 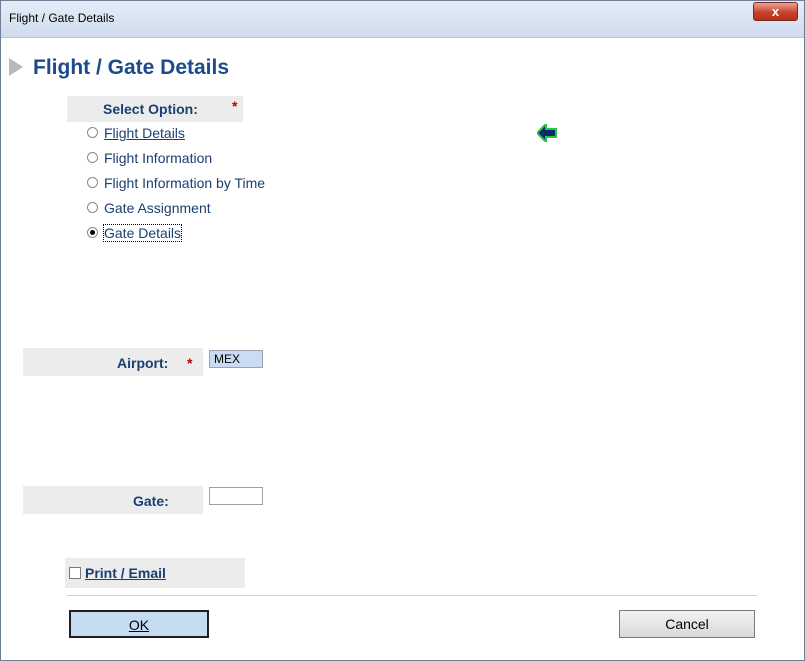 I want to click on close-icon: x, so click(x=775, y=11).